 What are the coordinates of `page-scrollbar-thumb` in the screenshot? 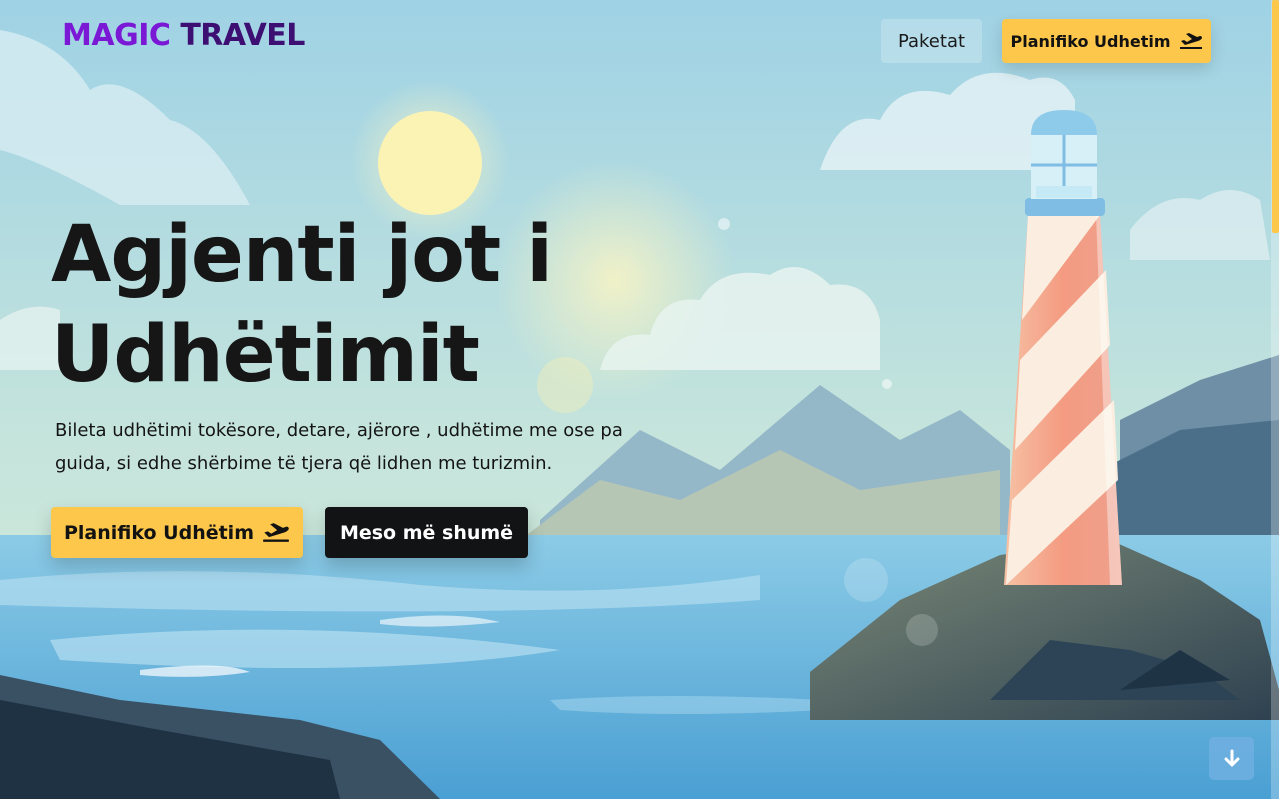 It's located at (1275, 116).